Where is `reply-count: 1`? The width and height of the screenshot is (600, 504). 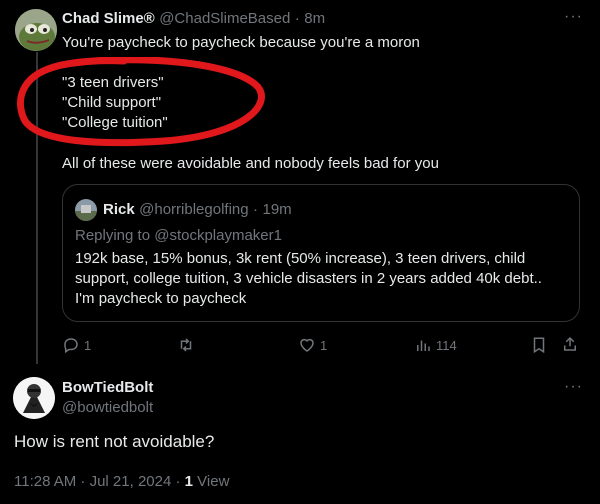
reply-count: 1 is located at coordinates (88, 345).